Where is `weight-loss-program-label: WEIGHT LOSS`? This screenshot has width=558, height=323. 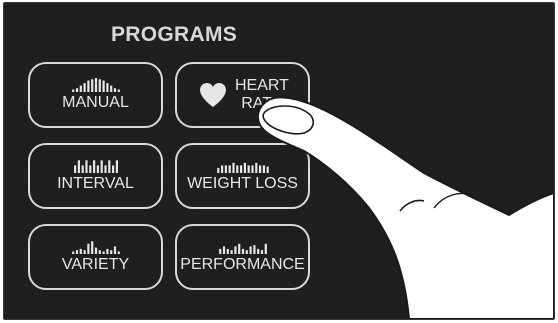 weight-loss-program-label: WEIGHT LOSS is located at coordinates (242, 183).